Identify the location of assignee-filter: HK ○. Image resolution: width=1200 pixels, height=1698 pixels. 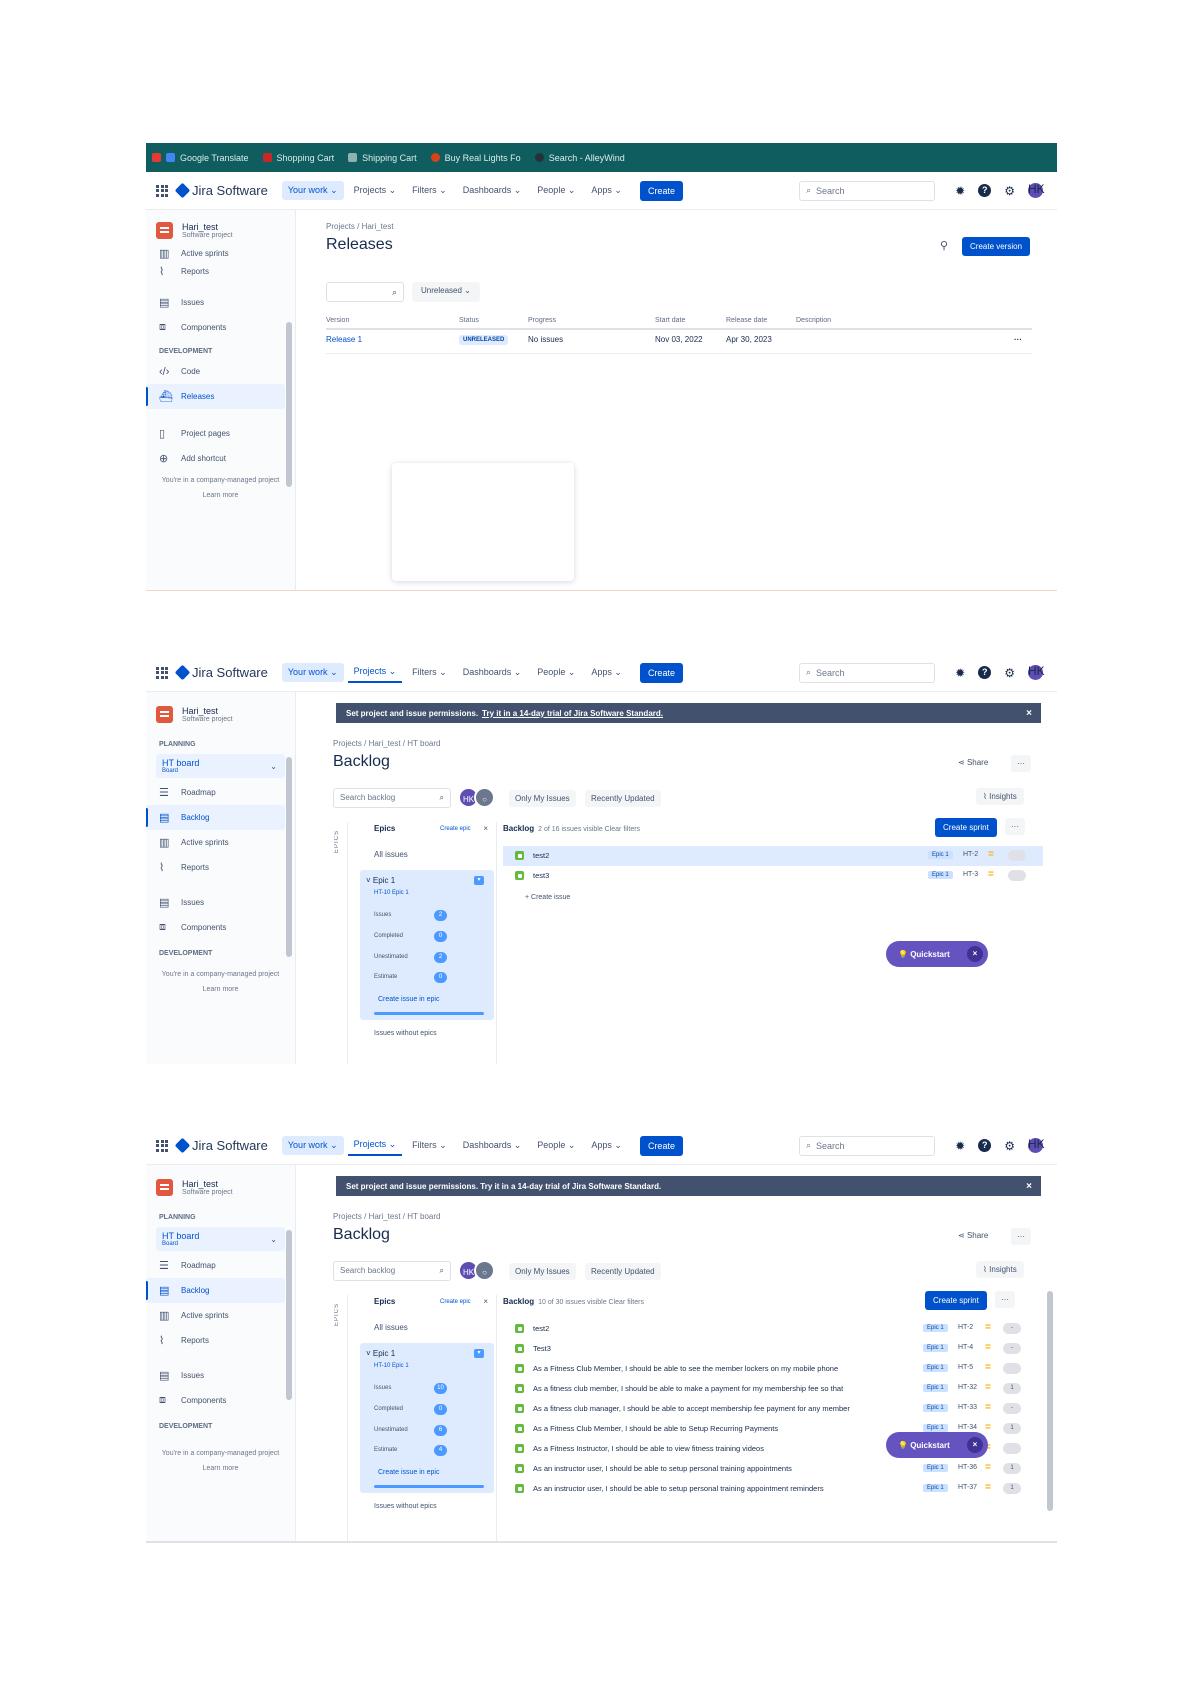
(476, 1270).